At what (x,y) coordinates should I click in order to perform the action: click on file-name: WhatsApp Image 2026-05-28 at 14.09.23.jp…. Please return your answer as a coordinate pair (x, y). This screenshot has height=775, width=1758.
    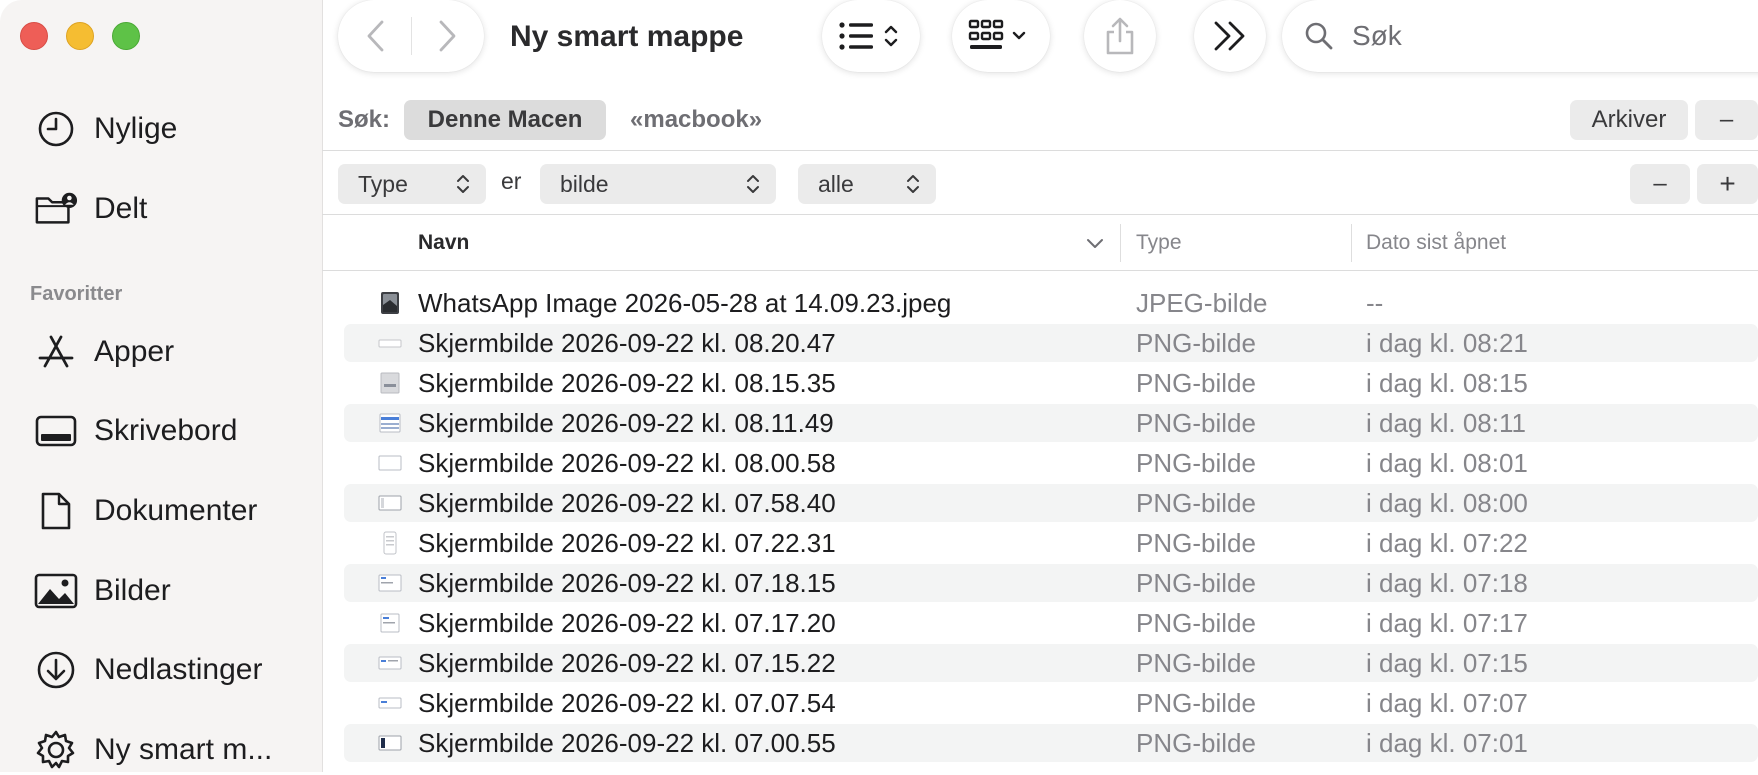
    Looking at the image, I should click on (685, 303).